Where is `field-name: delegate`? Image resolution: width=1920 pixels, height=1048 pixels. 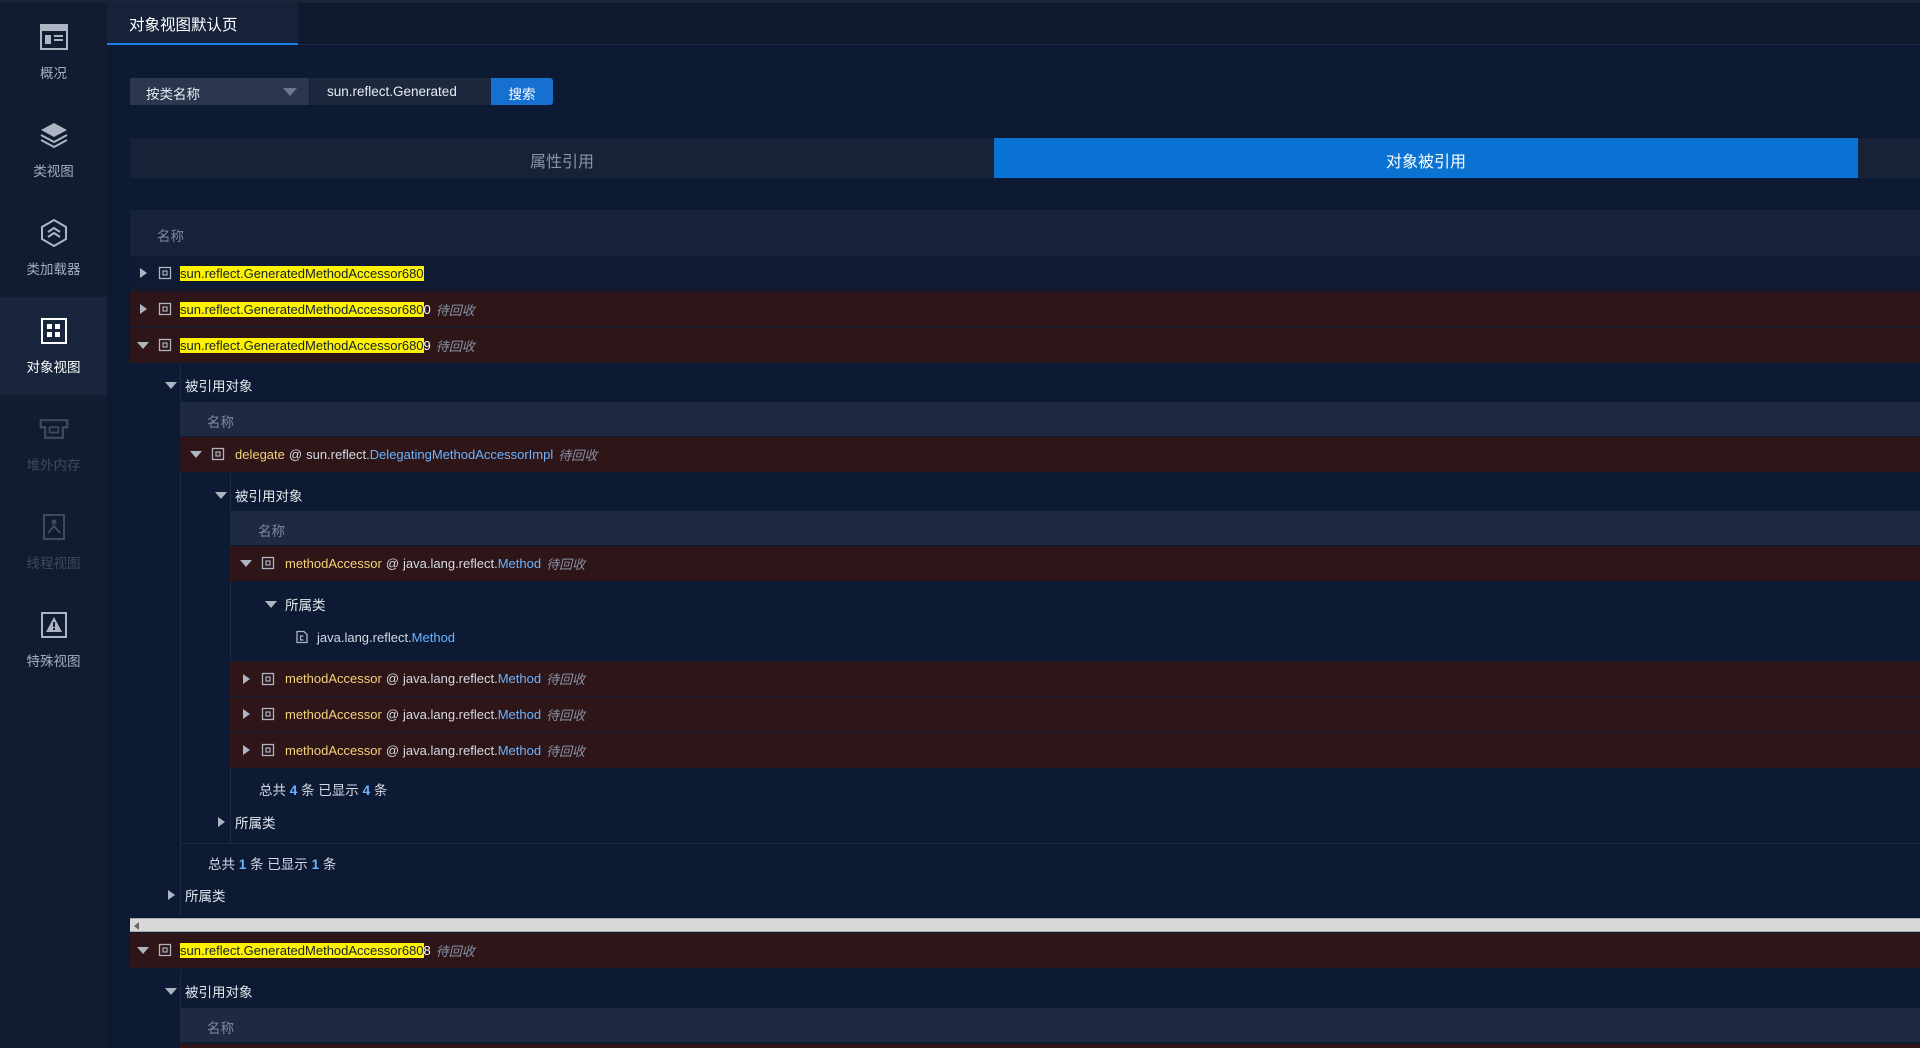 field-name: delegate is located at coordinates (260, 454).